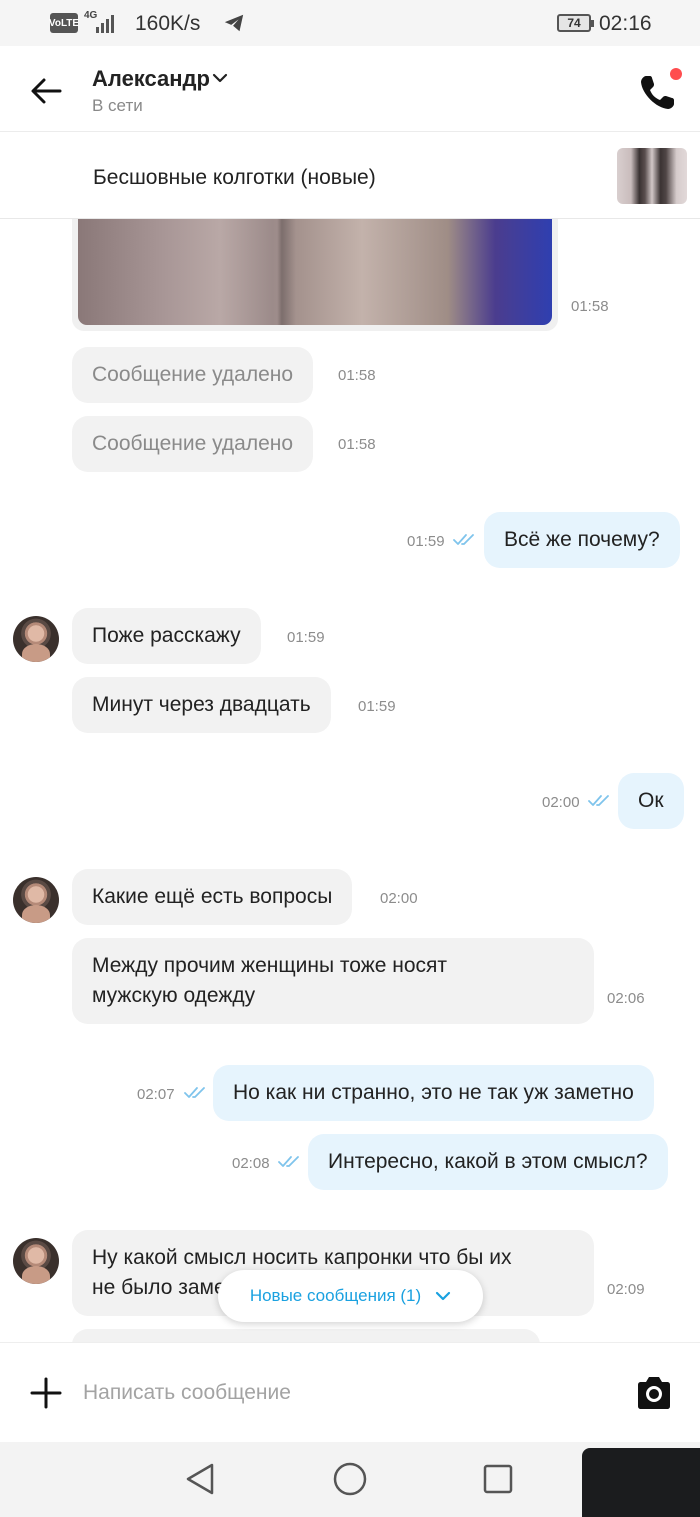  I want to click on message-text: Всё же почему?, so click(582, 539).